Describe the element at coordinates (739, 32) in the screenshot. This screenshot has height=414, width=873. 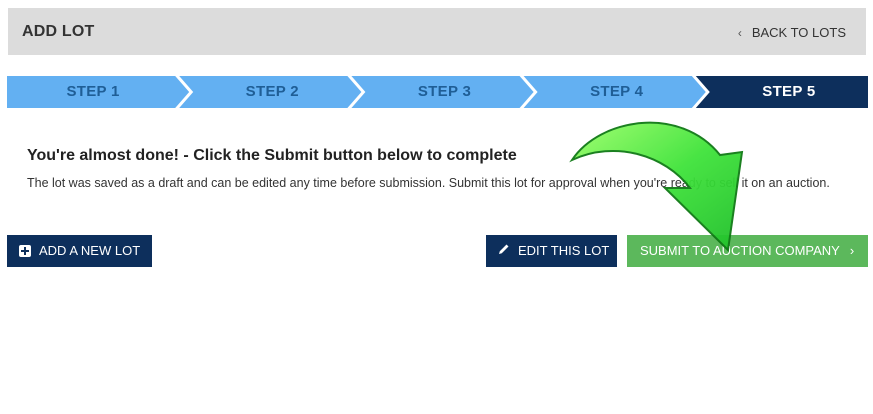
I see `chevron-left-icon: ‹` at that location.